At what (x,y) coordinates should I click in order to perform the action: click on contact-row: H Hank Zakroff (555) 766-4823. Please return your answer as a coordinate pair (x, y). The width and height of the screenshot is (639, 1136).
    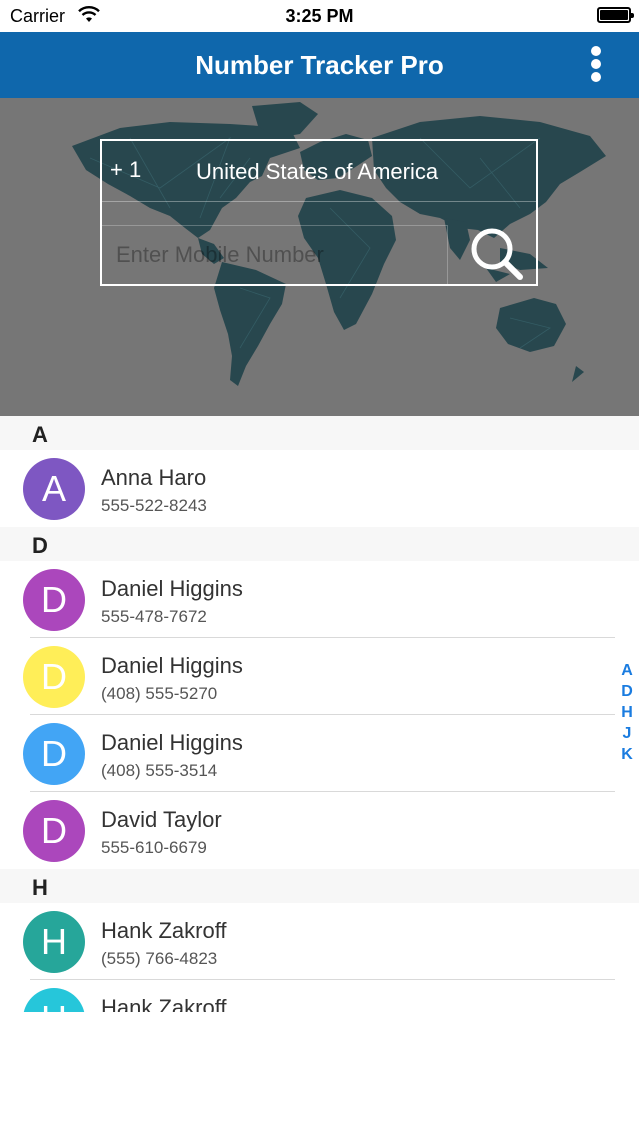
    Looking at the image, I should click on (319, 941).